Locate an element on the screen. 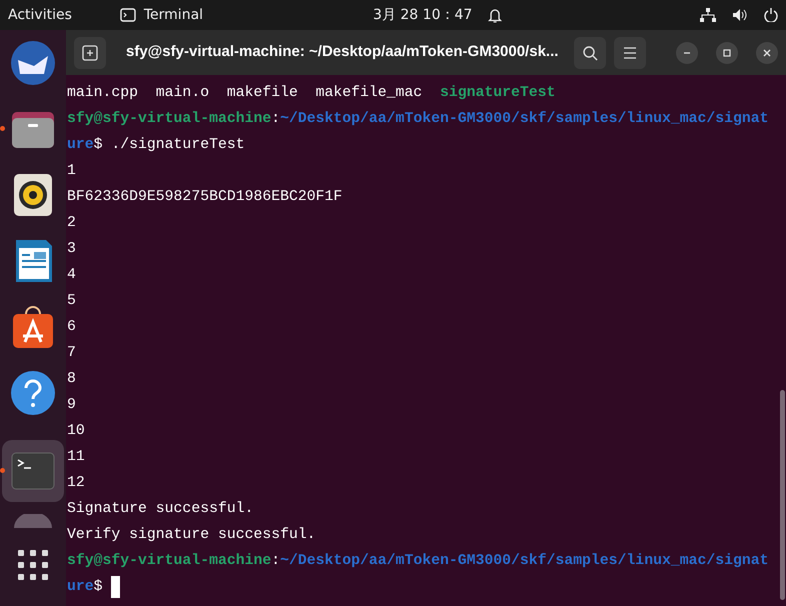  question-mark-icon is located at coordinates (33, 393).